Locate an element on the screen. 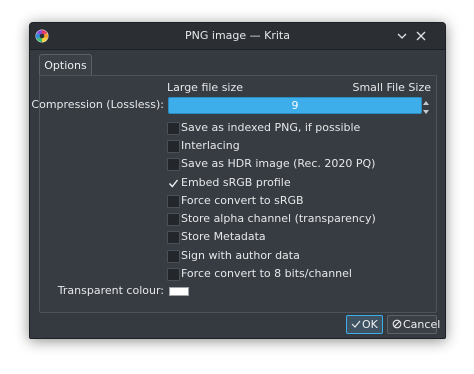  checkbox-label: Force convert to 8 bits/channel is located at coordinates (266, 273).